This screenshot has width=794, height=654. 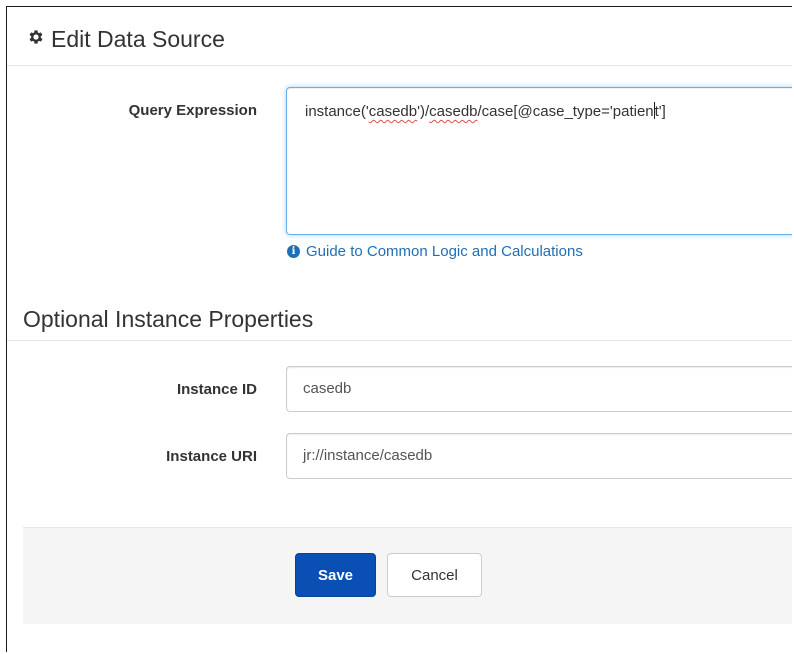 I want to click on logic-guide-link: i Guide to Common Logic and Calculations, so click(x=435, y=251).